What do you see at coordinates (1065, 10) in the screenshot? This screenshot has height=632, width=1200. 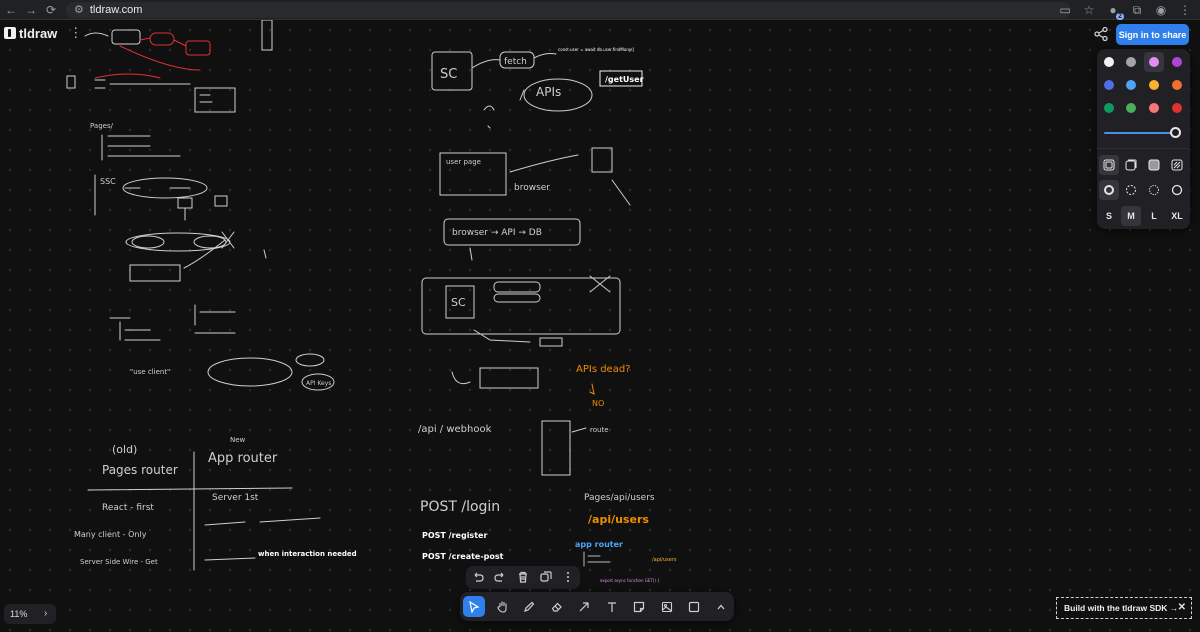 I see `install-app-icon: ▭` at bounding box center [1065, 10].